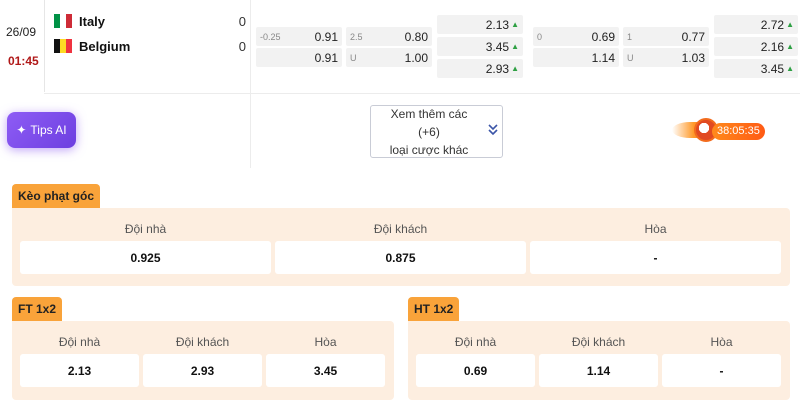 This screenshot has height=400, width=800. I want to click on double-chevron-down-icon, so click(493, 132).